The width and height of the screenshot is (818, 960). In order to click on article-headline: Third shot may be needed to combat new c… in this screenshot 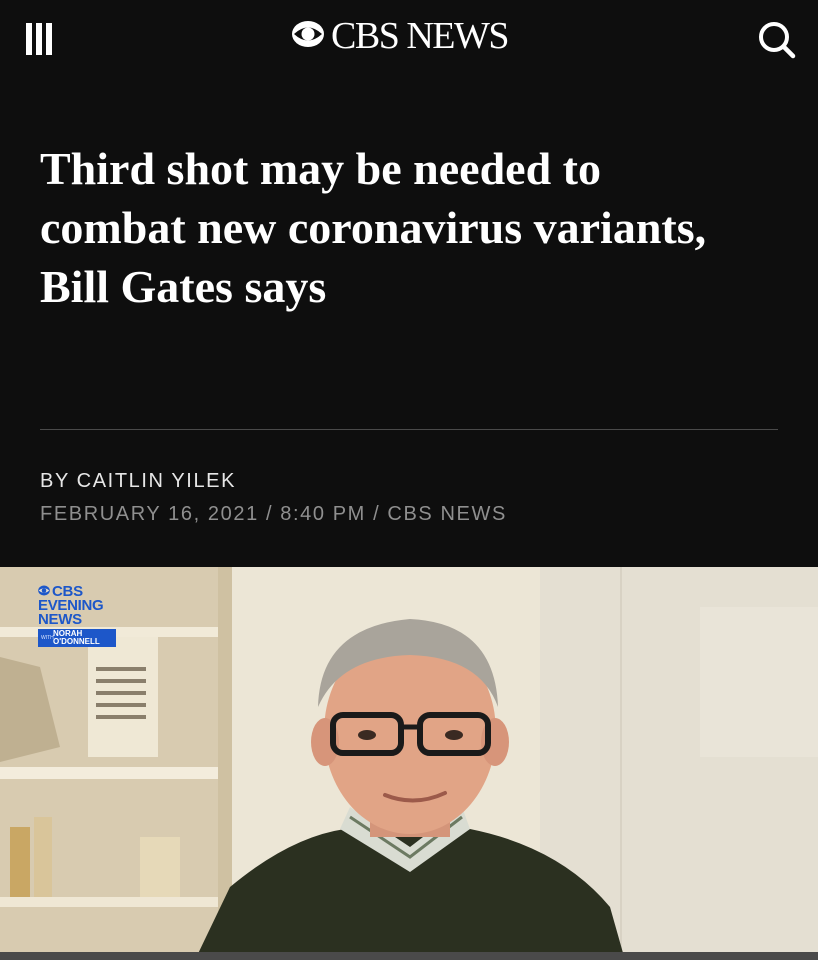, I will do `click(373, 227)`.